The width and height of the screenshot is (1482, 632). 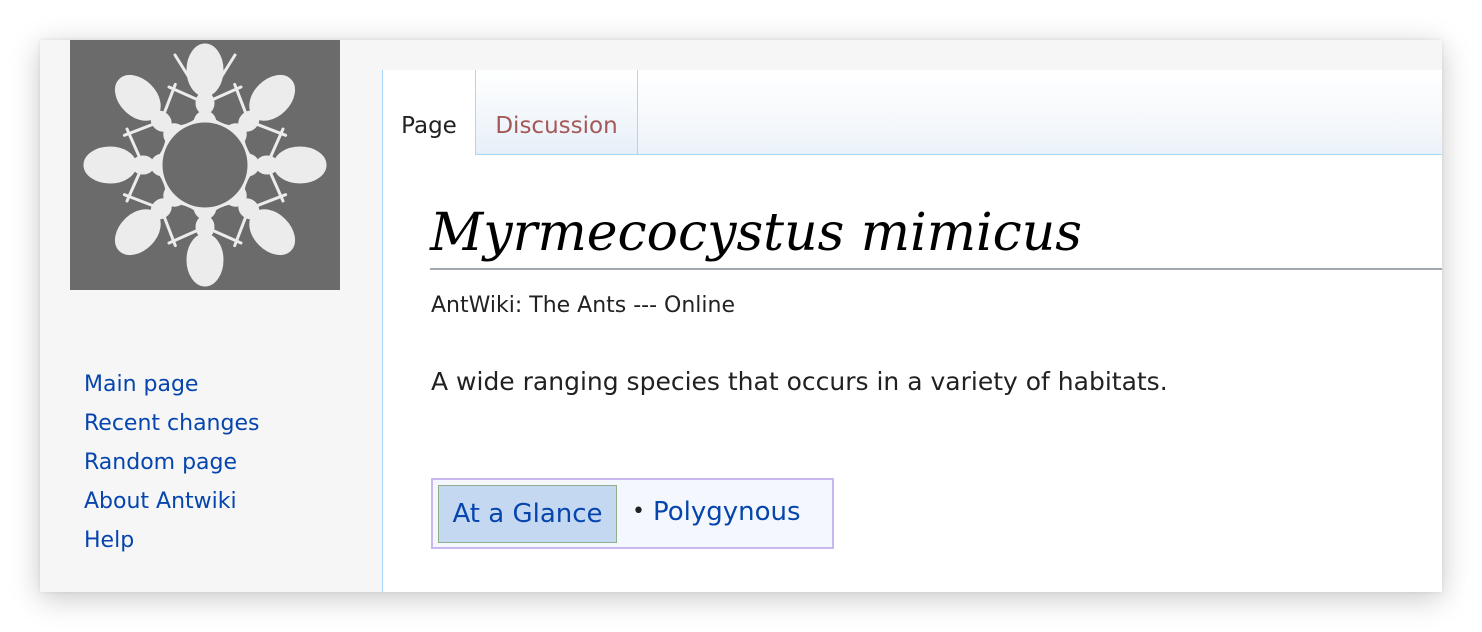 I want to click on ant-wheel-logo-icon, so click(x=205, y=165).